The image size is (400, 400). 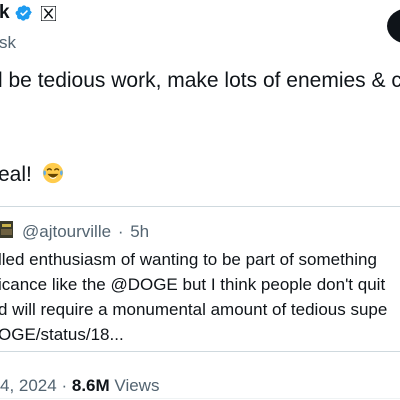 I want to click on x-logo-icon, so click(x=48, y=13).